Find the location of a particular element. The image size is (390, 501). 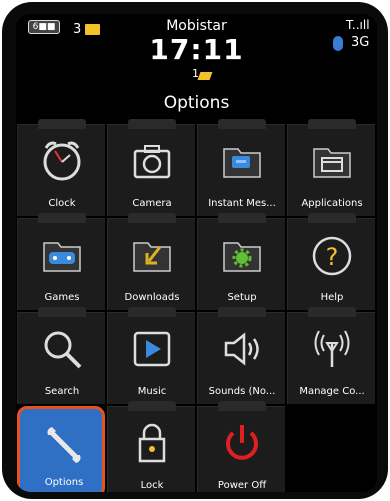

app-search: Search is located at coordinates (61, 355).